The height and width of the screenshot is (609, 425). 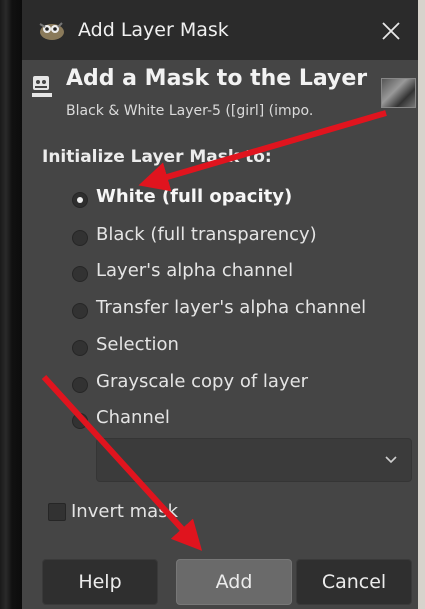 I want to click on close-button, so click(x=391, y=31).